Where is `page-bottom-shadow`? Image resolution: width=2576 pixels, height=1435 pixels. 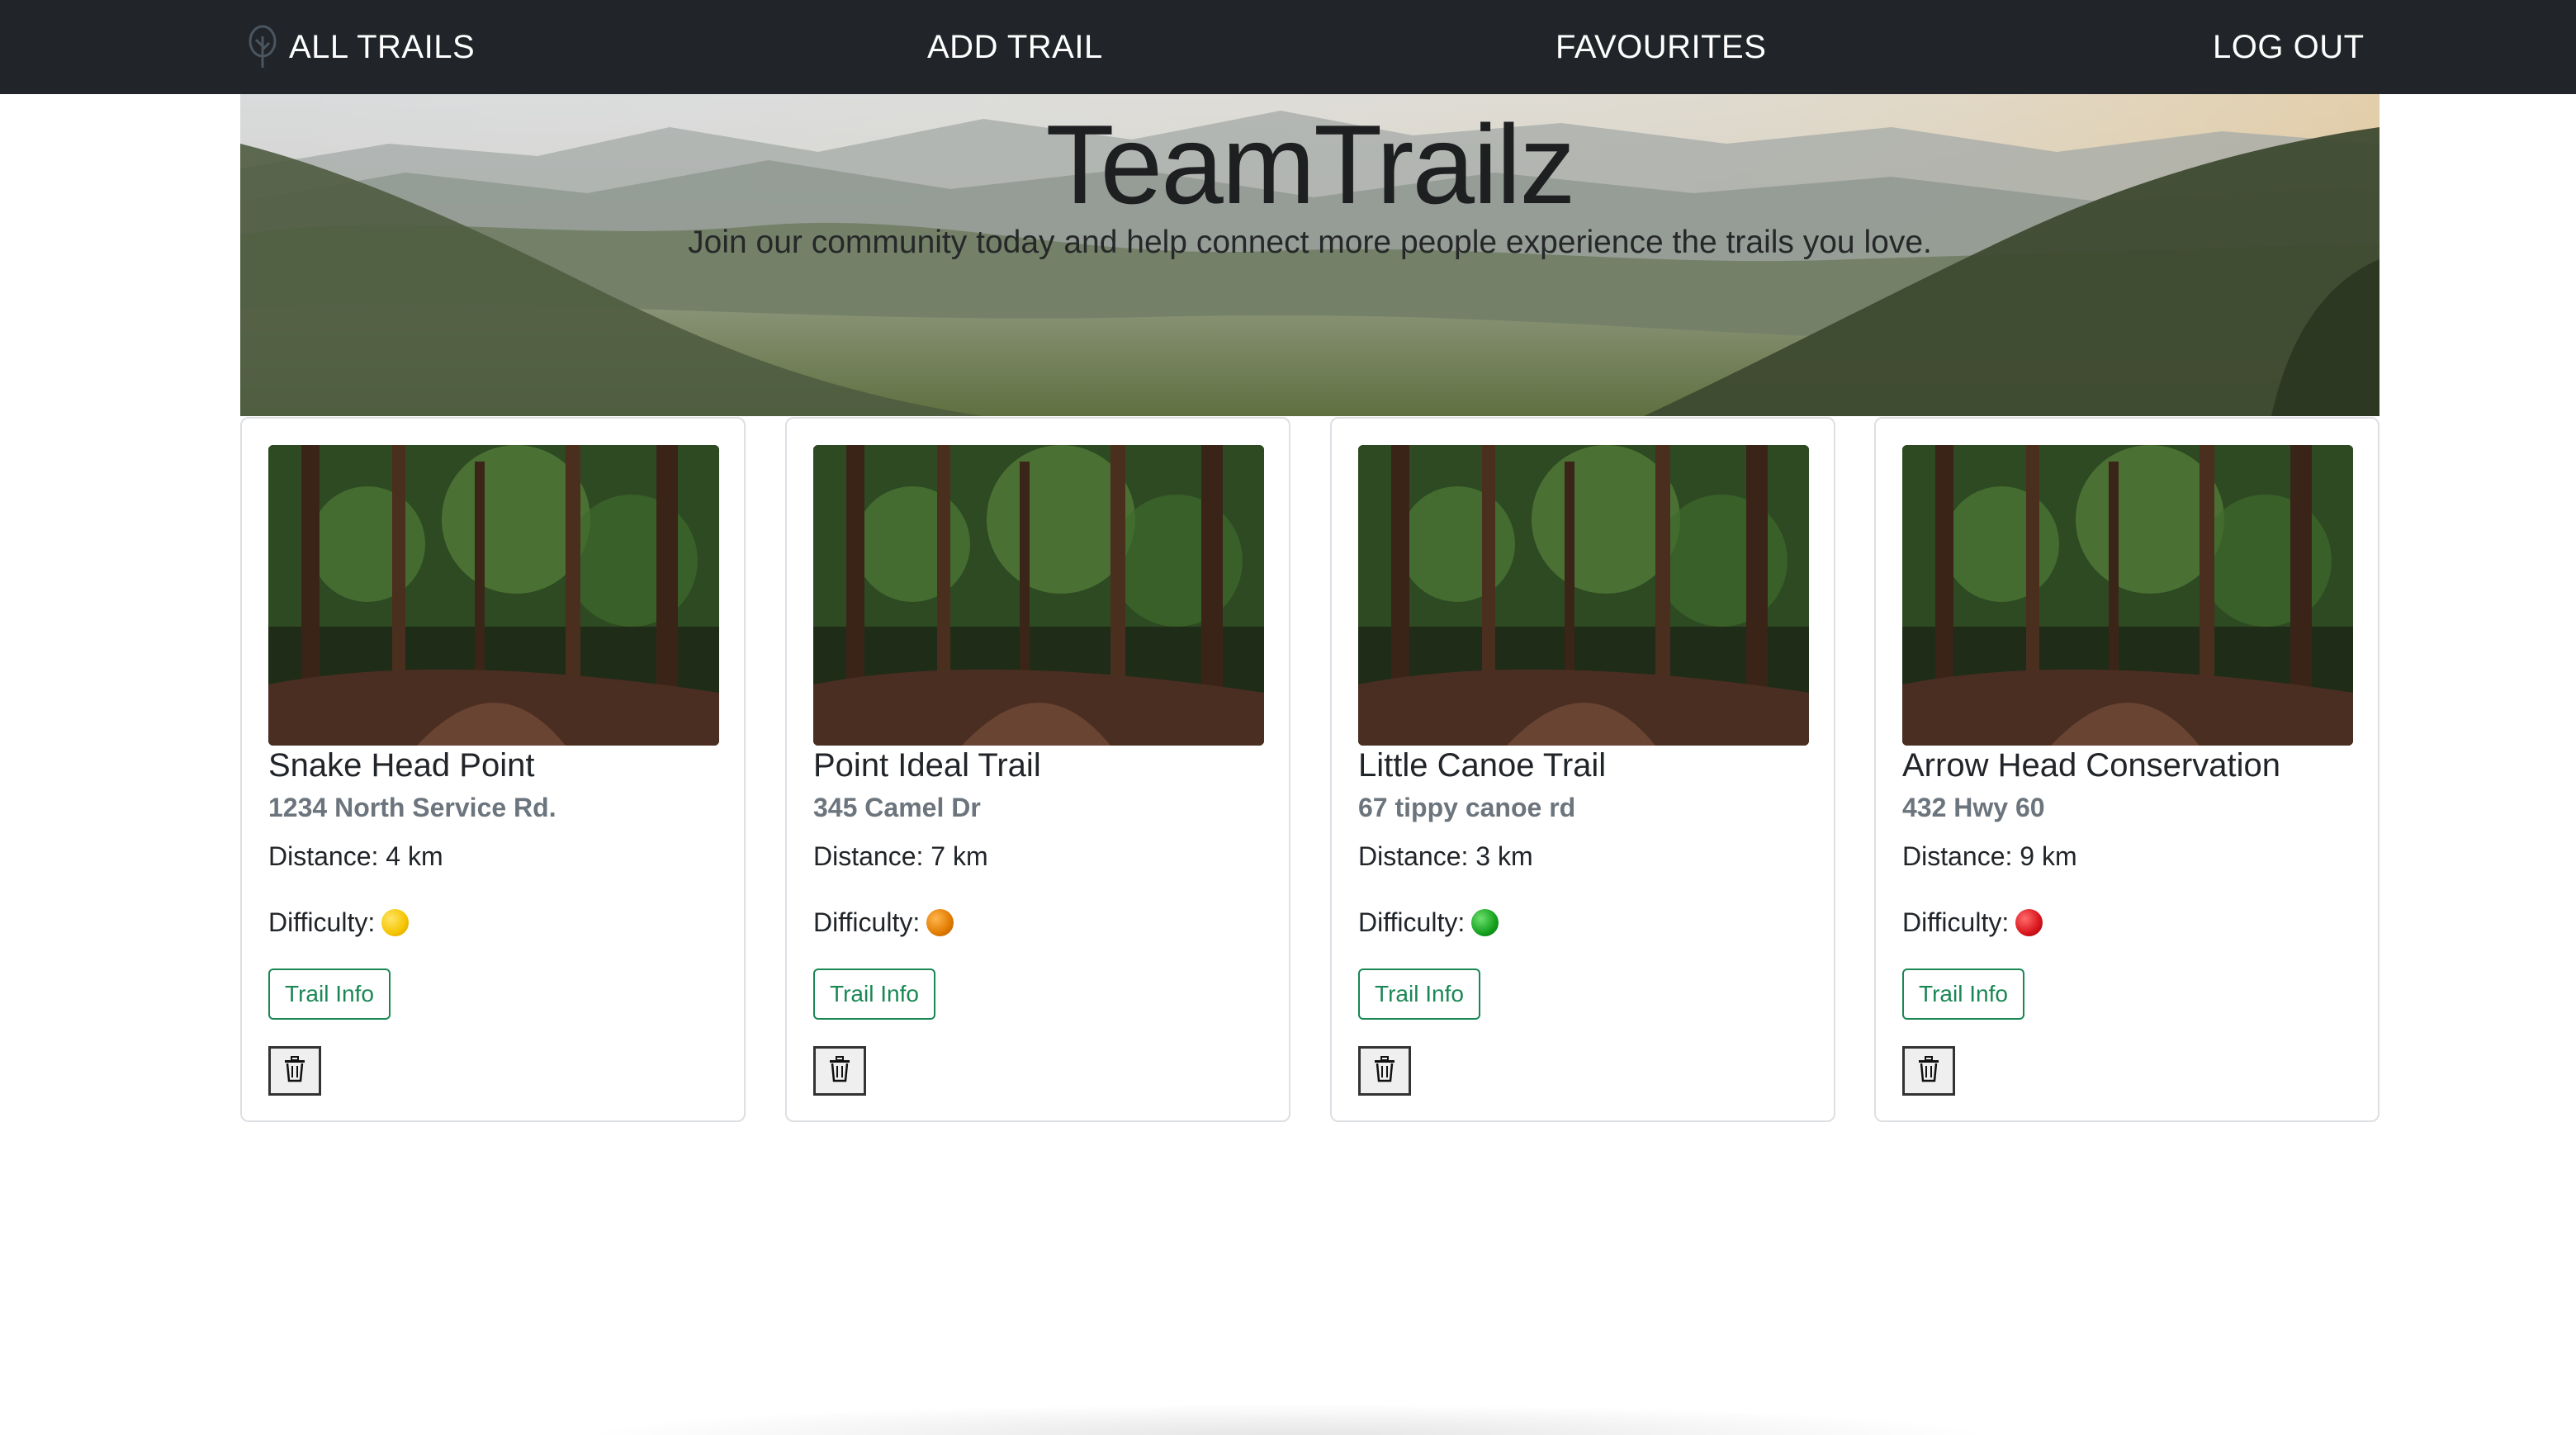 page-bottom-shadow is located at coordinates (1288, 1419).